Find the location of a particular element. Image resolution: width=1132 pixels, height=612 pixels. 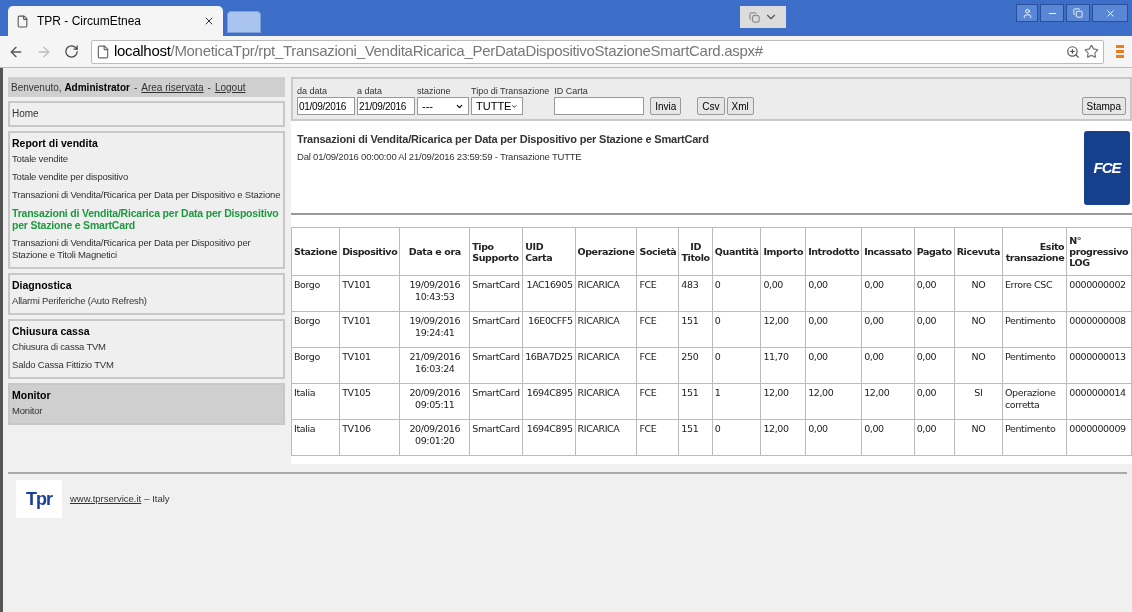

user-icon is located at coordinates (1027, 13).